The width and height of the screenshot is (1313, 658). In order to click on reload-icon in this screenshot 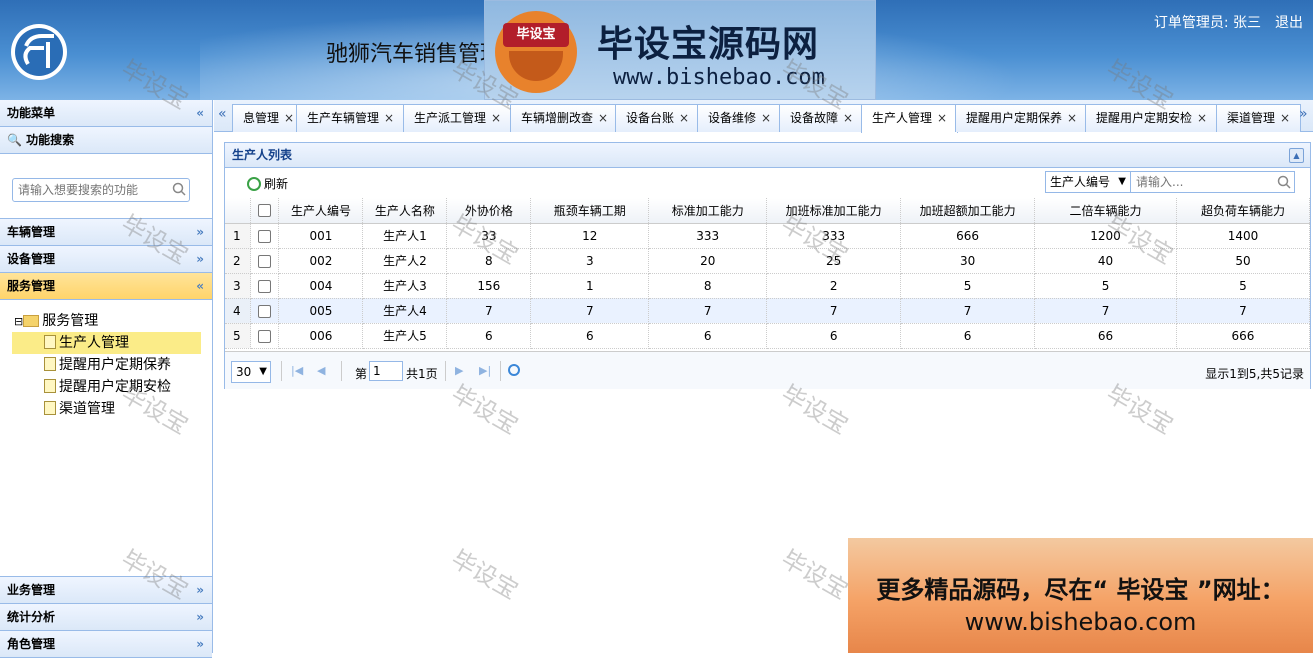, I will do `click(514, 370)`.